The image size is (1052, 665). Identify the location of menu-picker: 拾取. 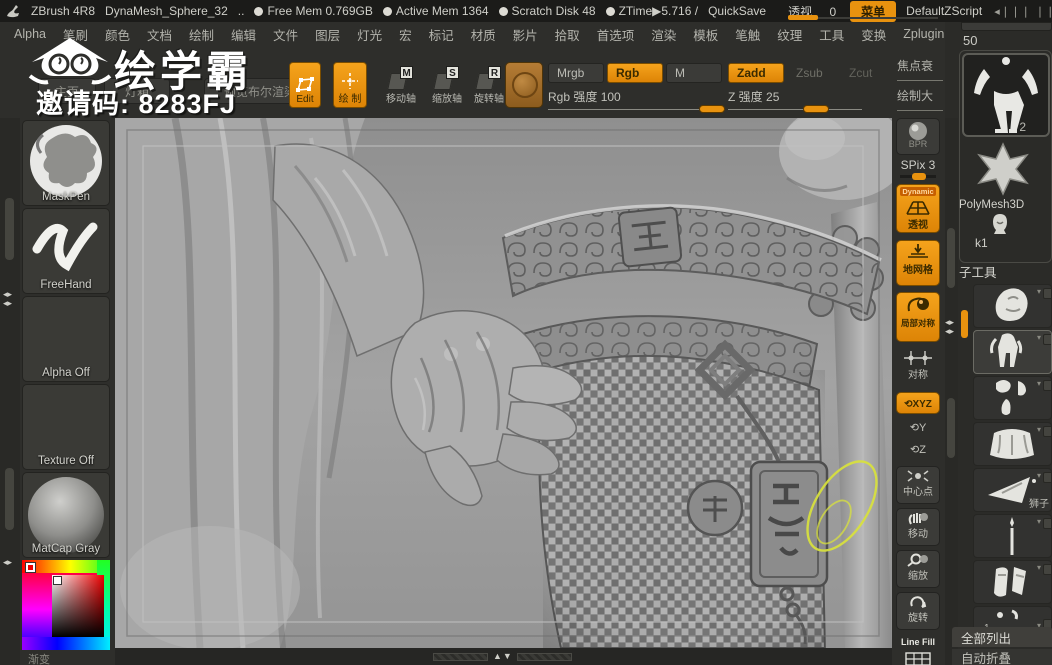
(567, 34).